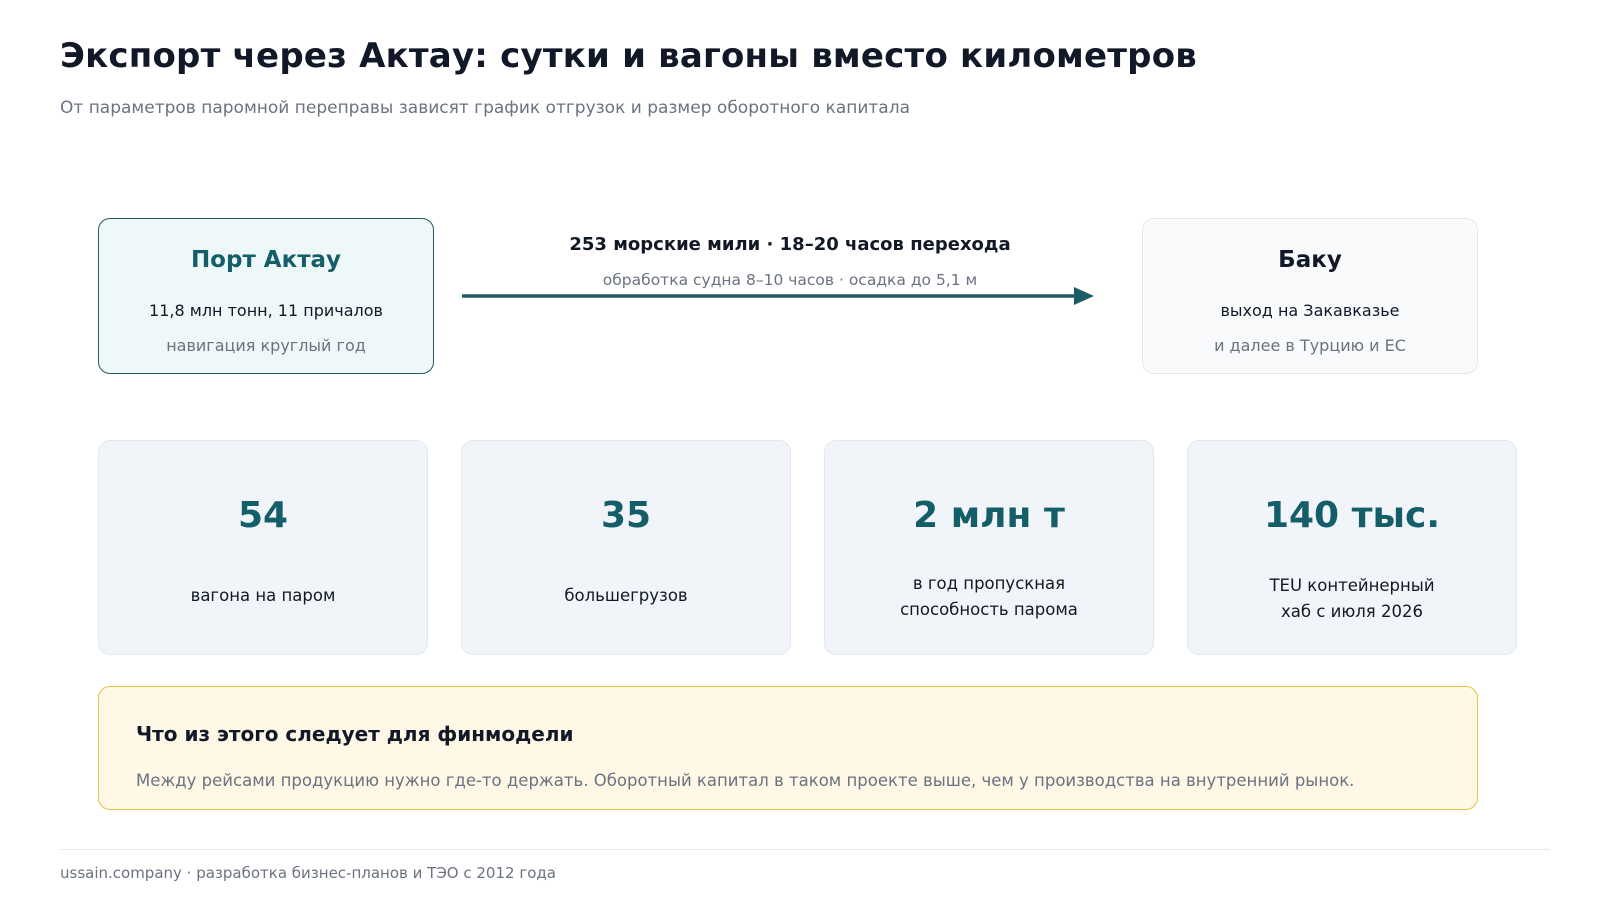 The image size is (1600, 900). I want to click on origin-node-capacity: 11,8 млн тонн, 11 причалов, so click(266, 310).